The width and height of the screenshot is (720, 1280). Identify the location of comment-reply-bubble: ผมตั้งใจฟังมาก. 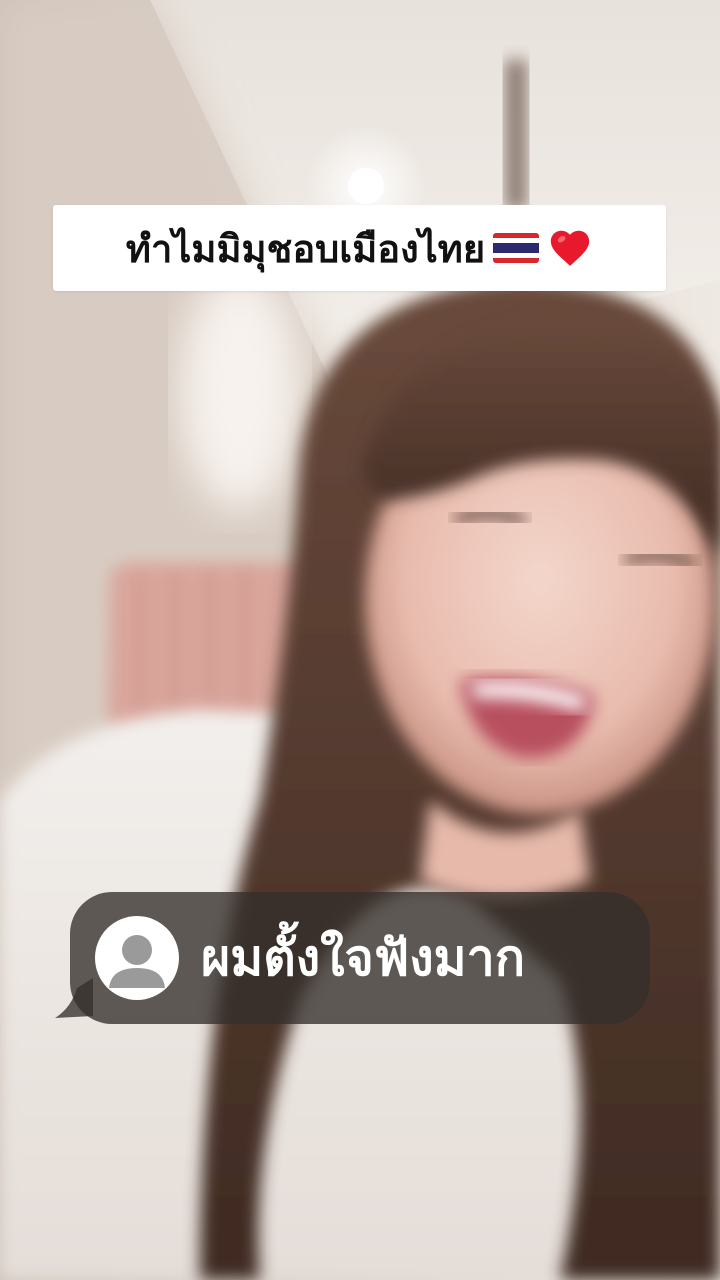
(360, 958).